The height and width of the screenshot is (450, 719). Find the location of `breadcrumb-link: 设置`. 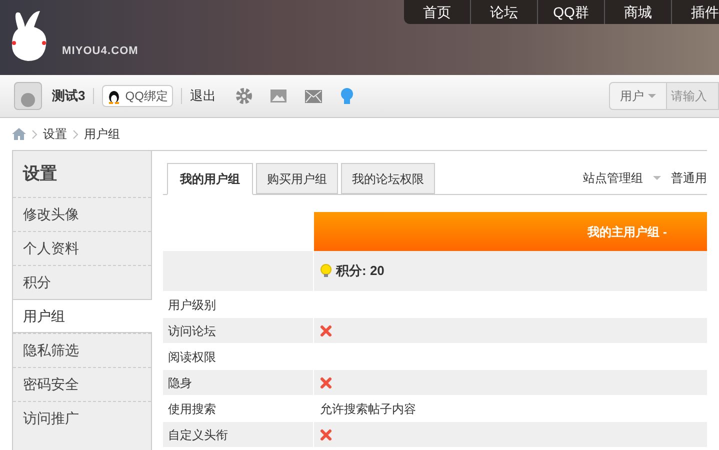

breadcrumb-link: 设置 is located at coordinates (55, 134).